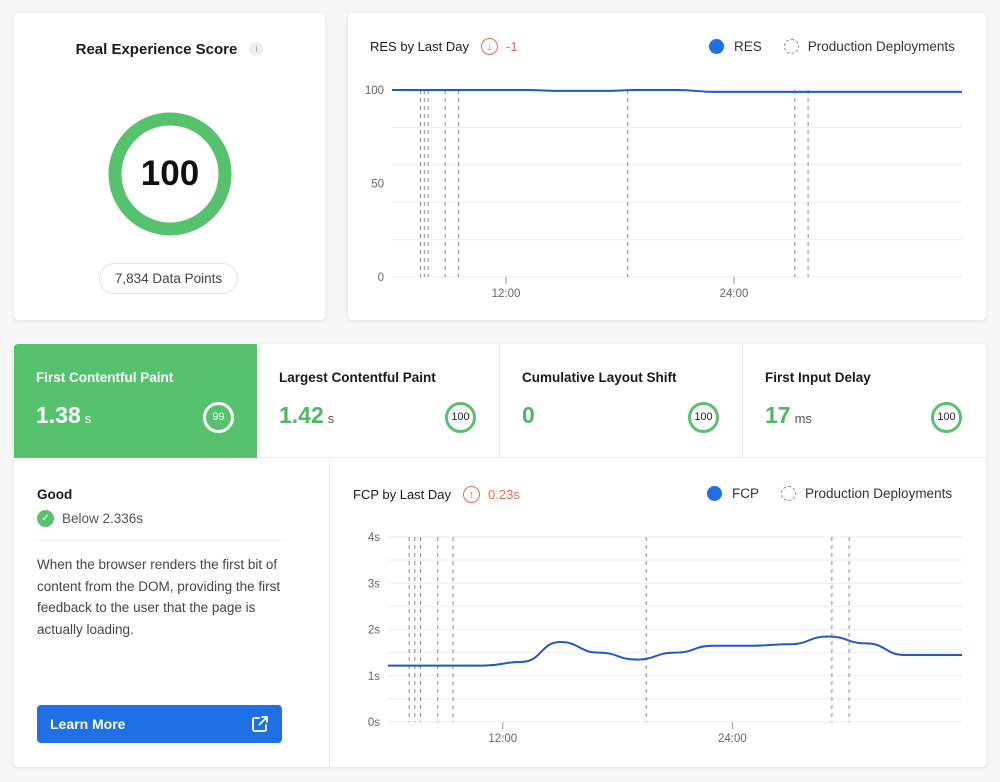 Image resolution: width=1000 pixels, height=782 pixels. What do you see at coordinates (675, 651) in the screenshot?
I see `series-line-fcp` at bounding box center [675, 651].